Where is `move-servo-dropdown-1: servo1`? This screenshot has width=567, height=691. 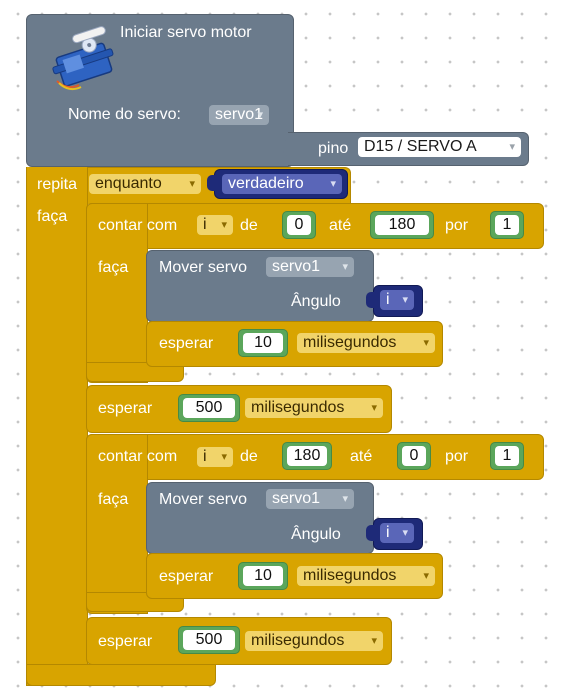
move-servo-dropdown-1: servo1 is located at coordinates (310, 267).